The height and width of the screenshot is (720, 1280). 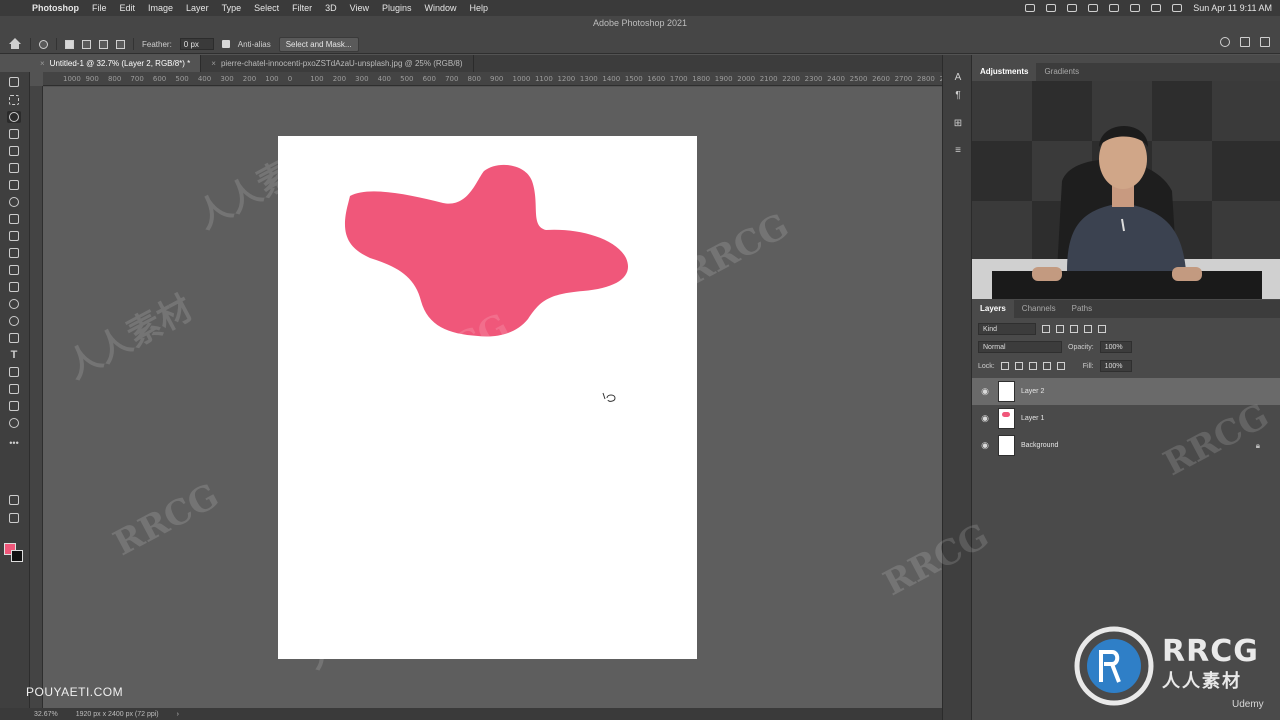 What do you see at coordinates (160, 8) in the screenshot?
I see `menu-image: Image` at bounding box center [160, 8].